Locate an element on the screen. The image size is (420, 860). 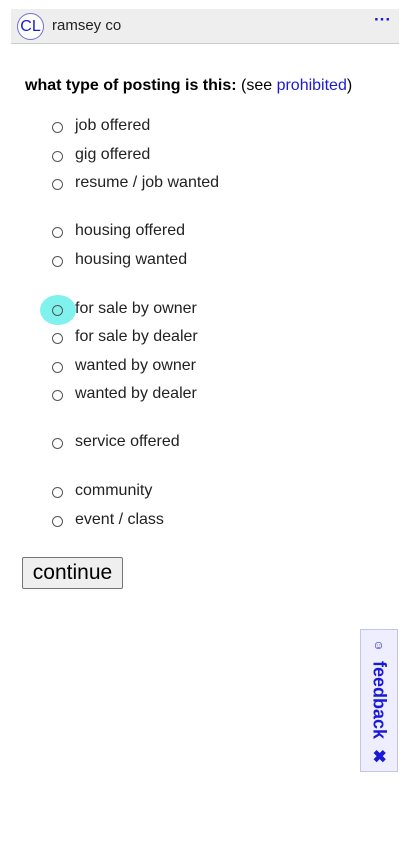
option-wanted-by-owner: wanted by owner is located at coordinates (170, 369).